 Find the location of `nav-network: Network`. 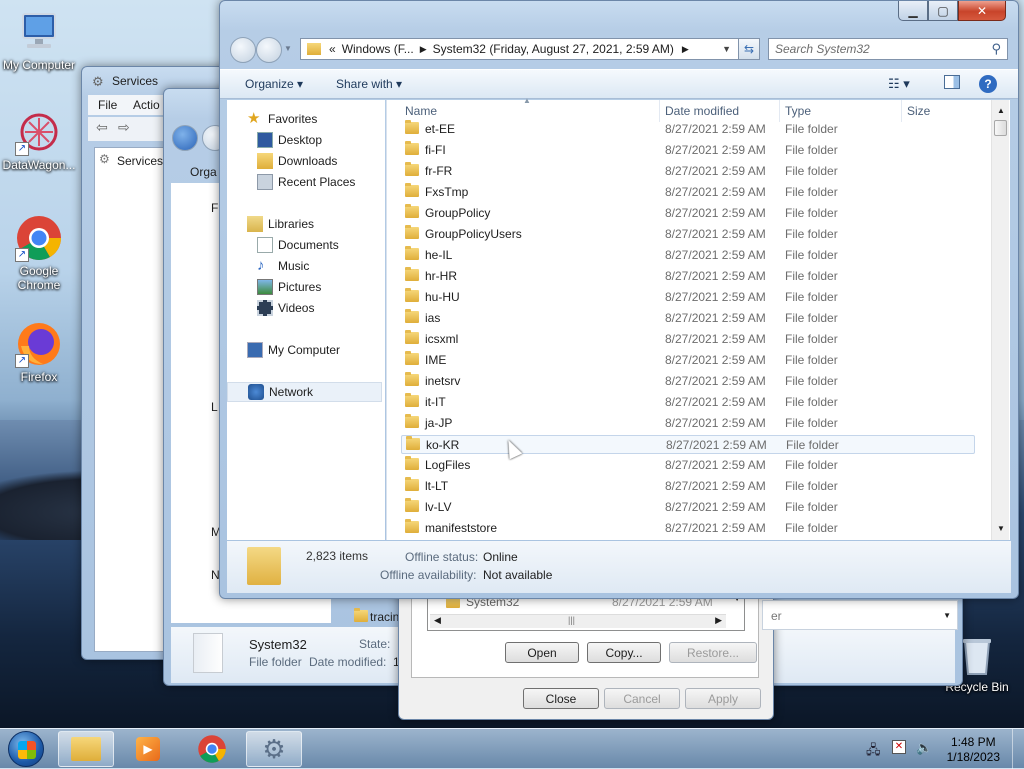

nav-network: Network is located at coordinates (304, 392).